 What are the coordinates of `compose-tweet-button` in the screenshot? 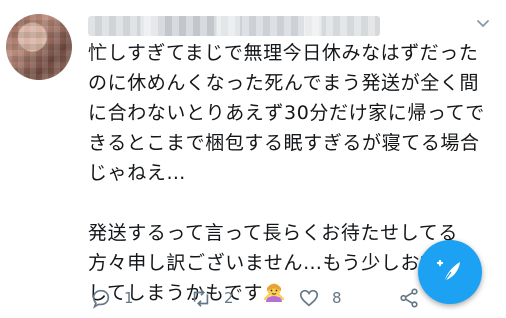 It's located at (450, 272).